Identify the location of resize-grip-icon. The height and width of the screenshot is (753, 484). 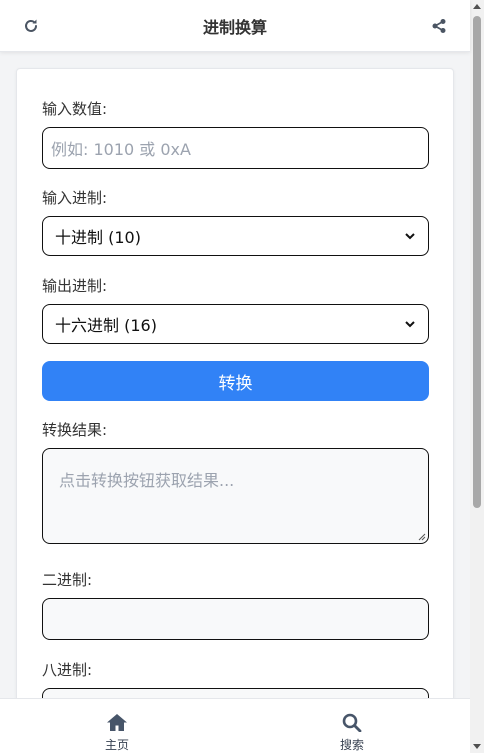
(422, 537).